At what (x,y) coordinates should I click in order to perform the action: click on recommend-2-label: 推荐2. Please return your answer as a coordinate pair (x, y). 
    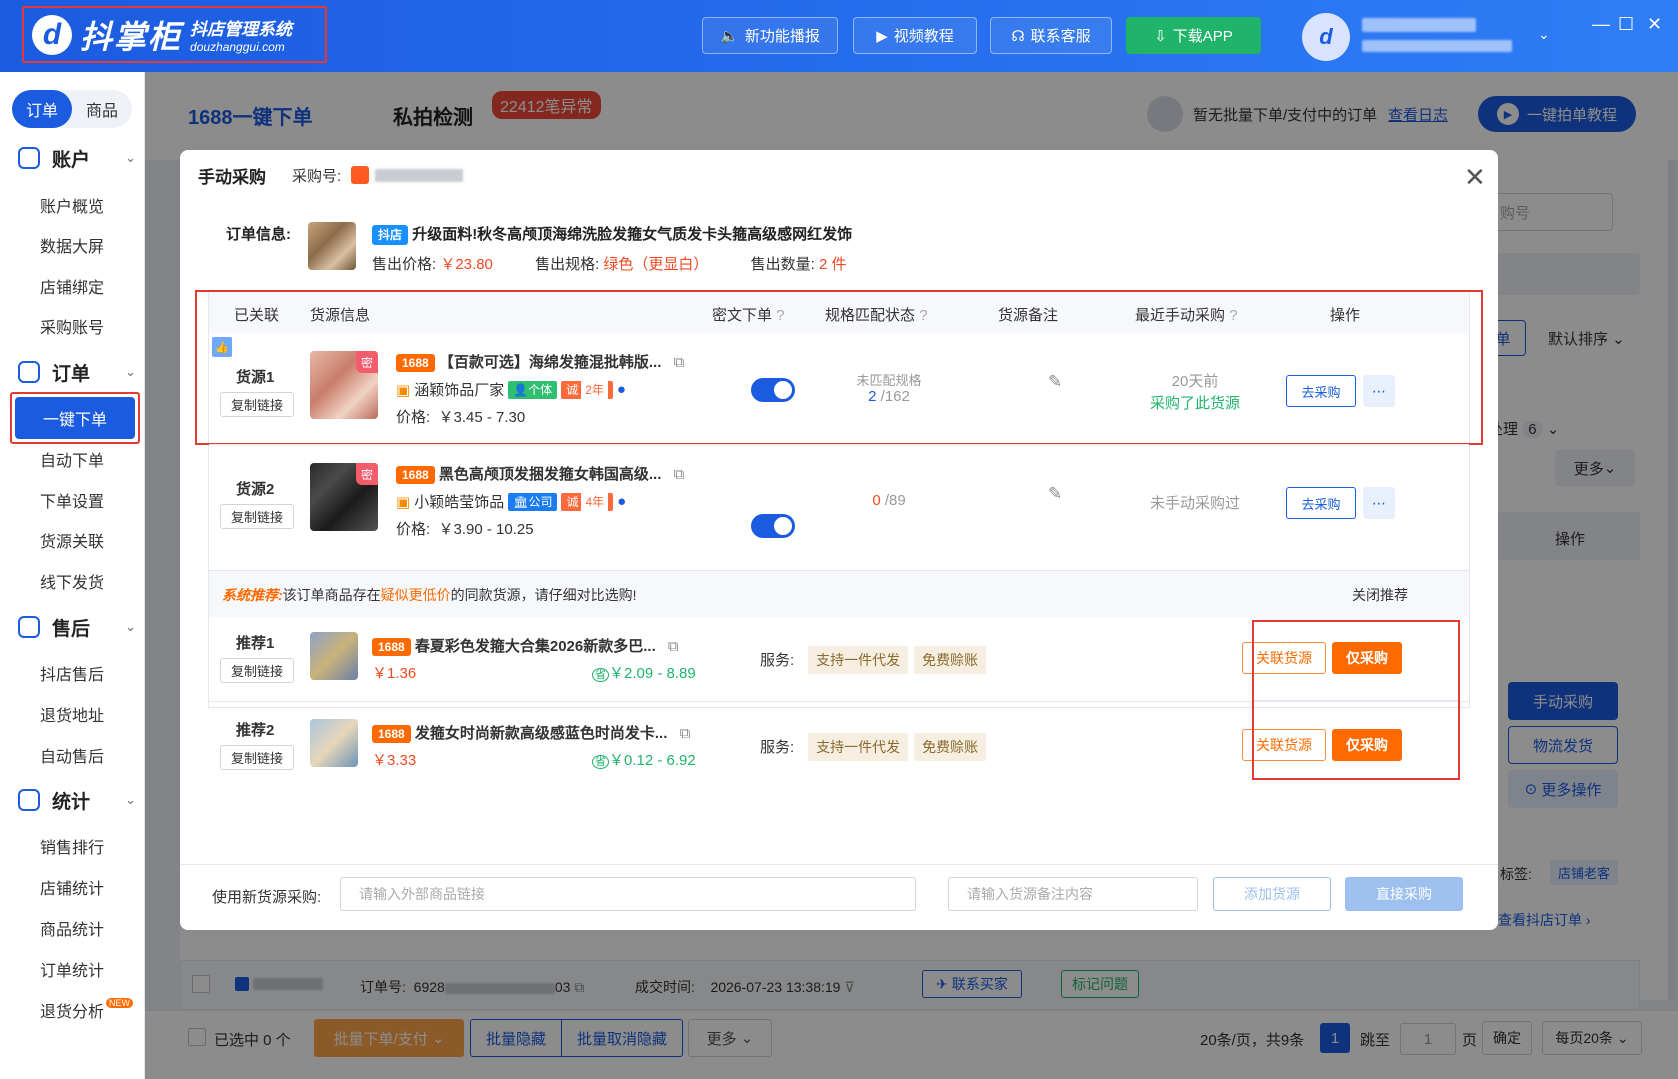
    Looking at the image, I should click on (255, 730).